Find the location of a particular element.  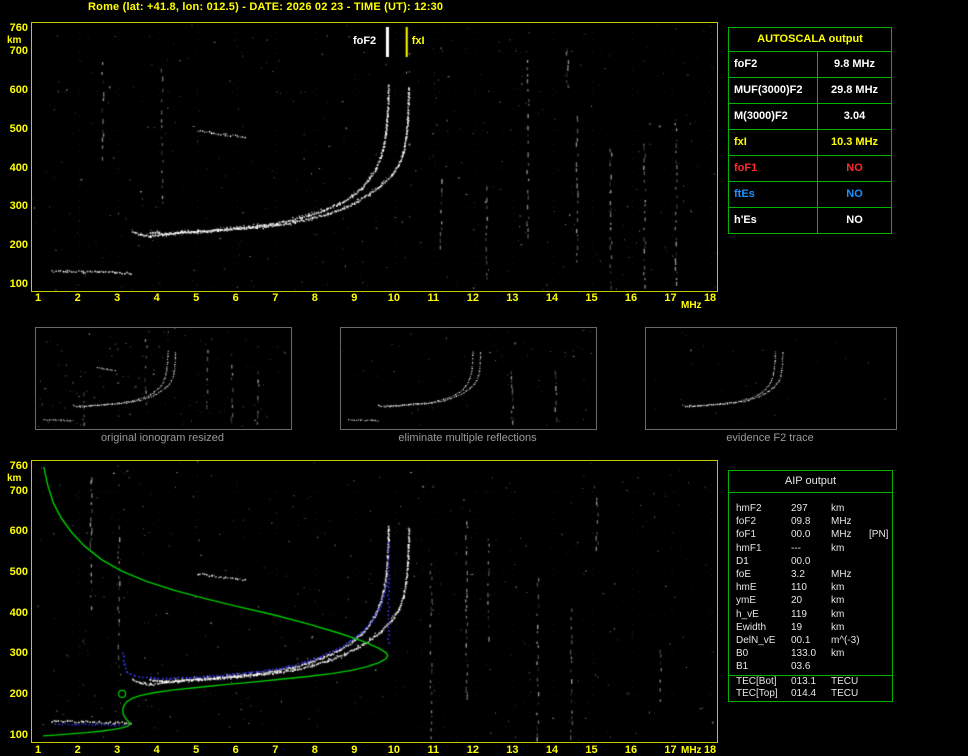

aip-panel-title: AIP output is located at coordinates (810, 482).